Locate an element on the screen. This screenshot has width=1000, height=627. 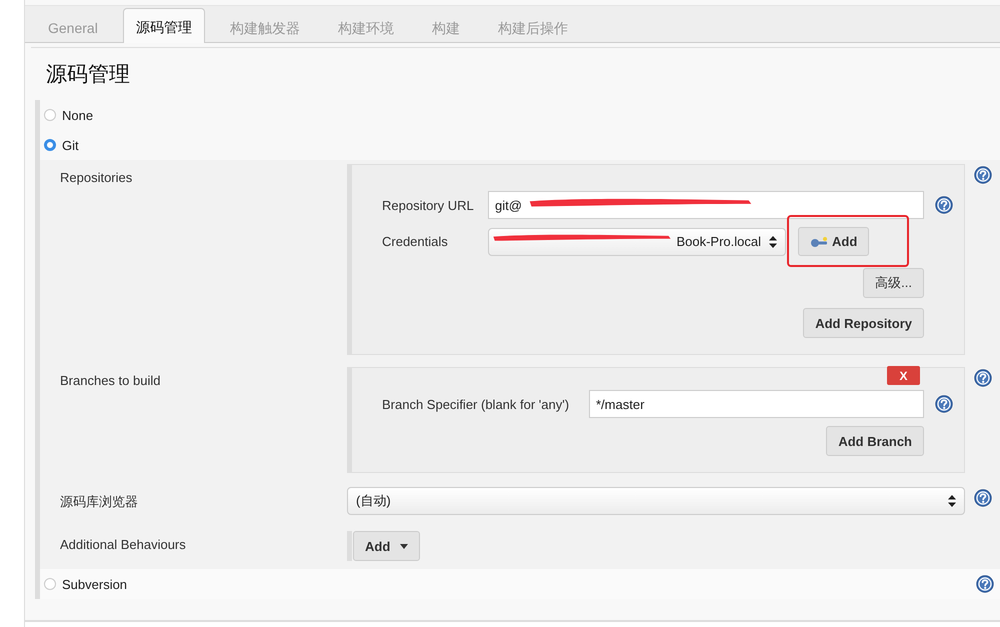
add-credentials-button: Add is located at coordinates (834, 241).